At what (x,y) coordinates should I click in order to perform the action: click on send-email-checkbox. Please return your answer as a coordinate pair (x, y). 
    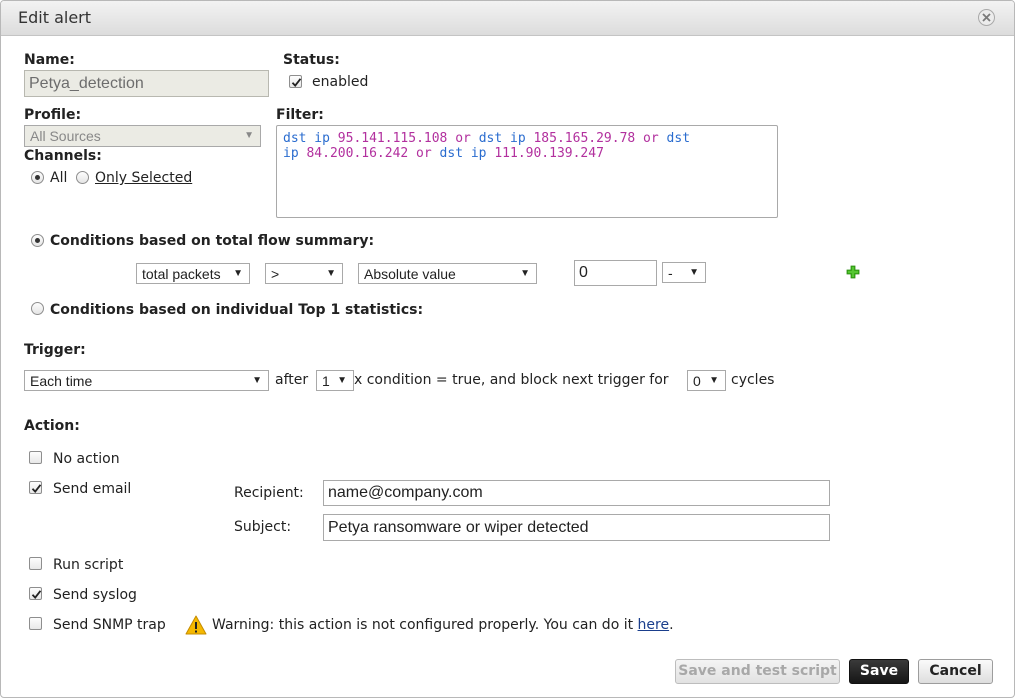
    Looking at the image, I should click on (35, 487).